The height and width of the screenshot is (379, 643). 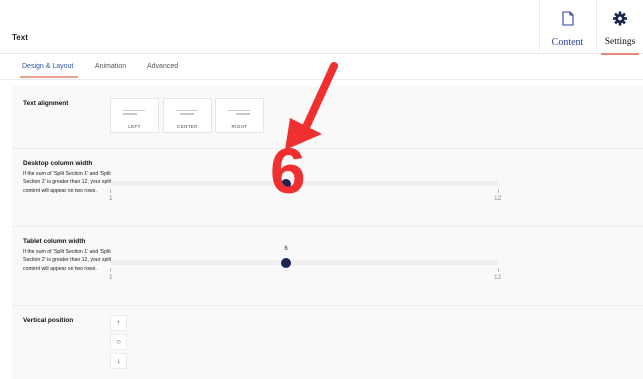 What do you see at coordinates (111, 198) in the screenshot?
I see `desktop-min-label: 1` at bounding box center [111, 198].